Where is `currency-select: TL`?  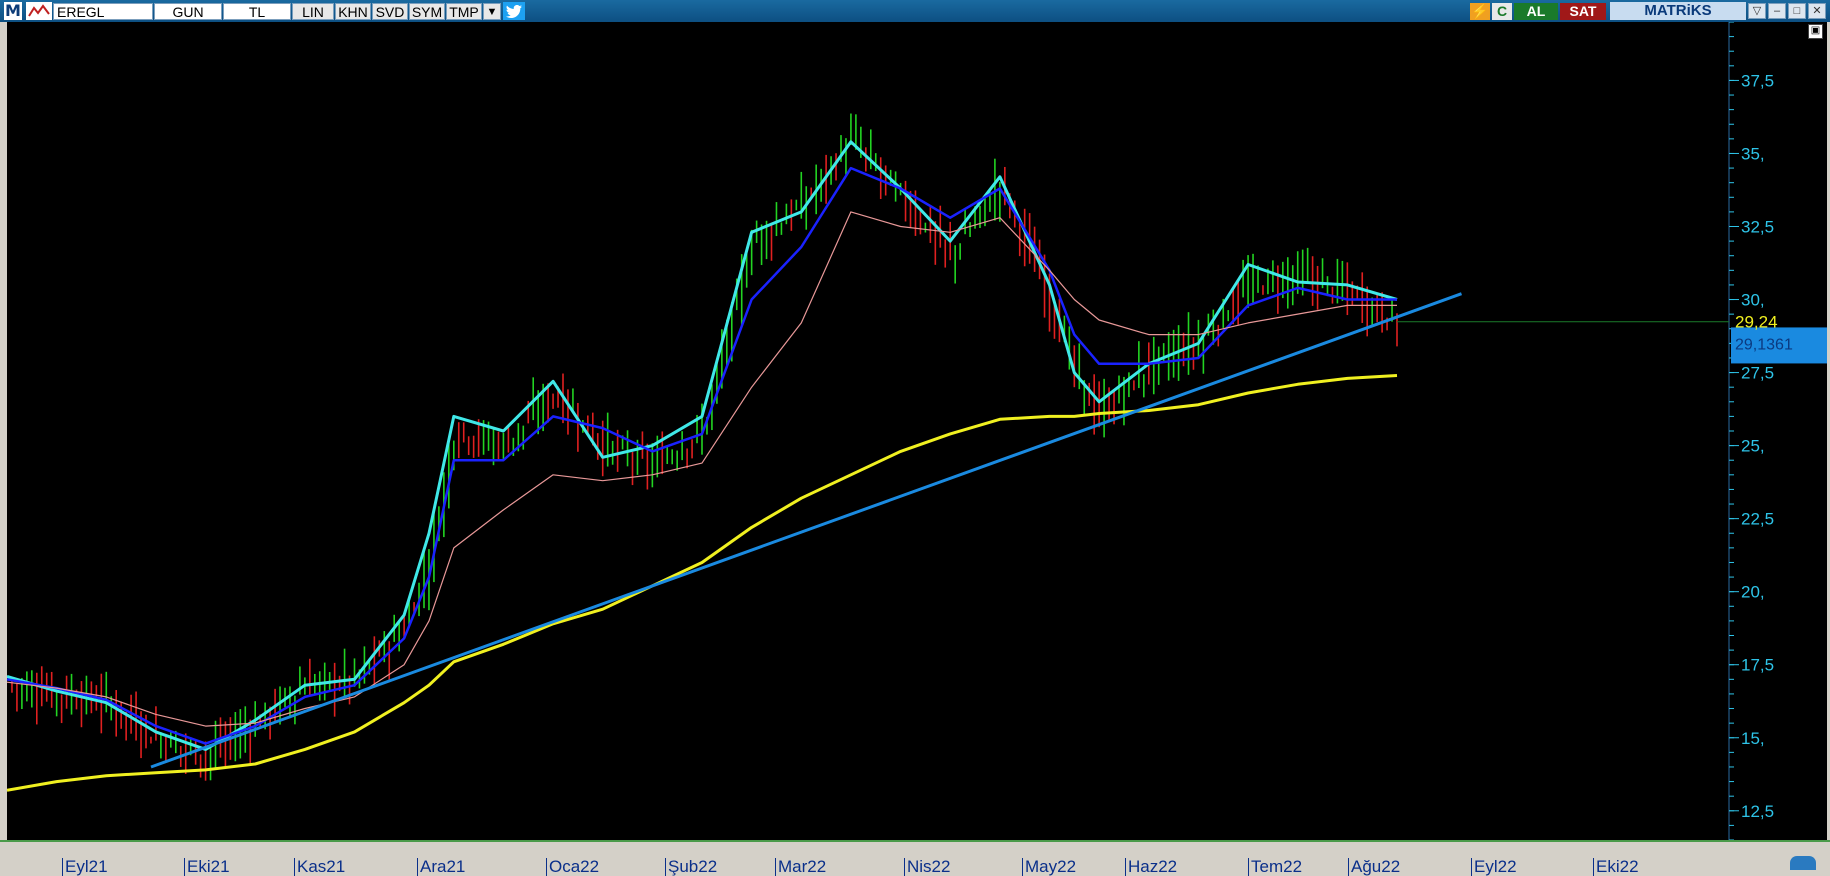
currency-select: TL is located at coordinates (257, 11).